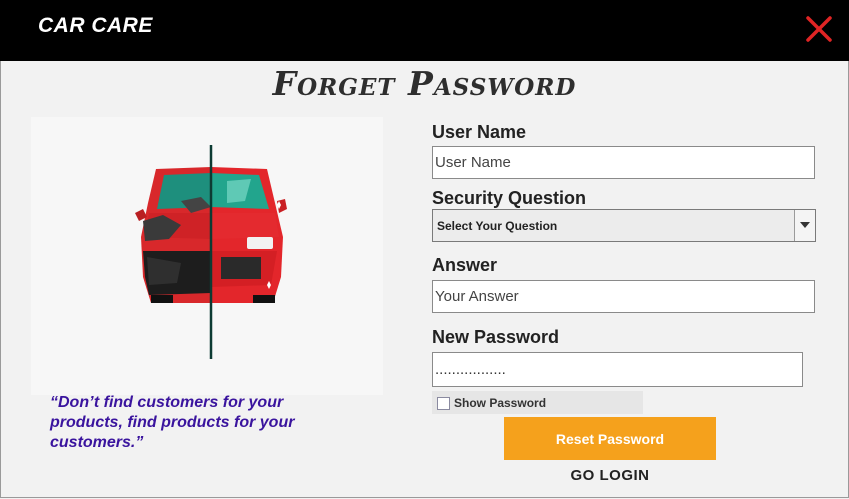  I want to click on close-icon, so click(819, 29).